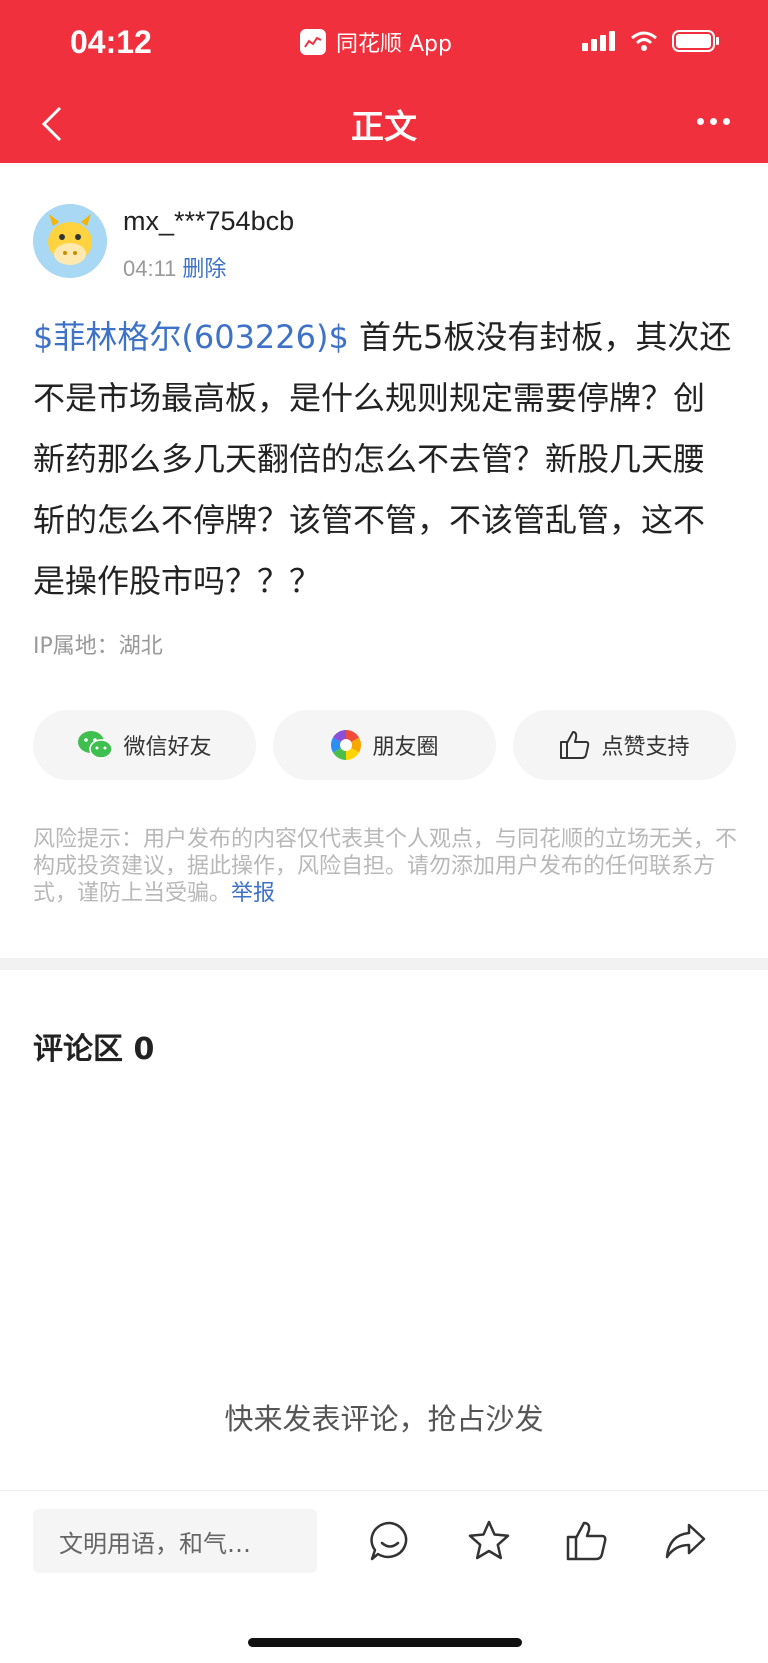  Describe the element at coordinates (385, 1642) in the screenshot. I see `home-indicator` at that location.